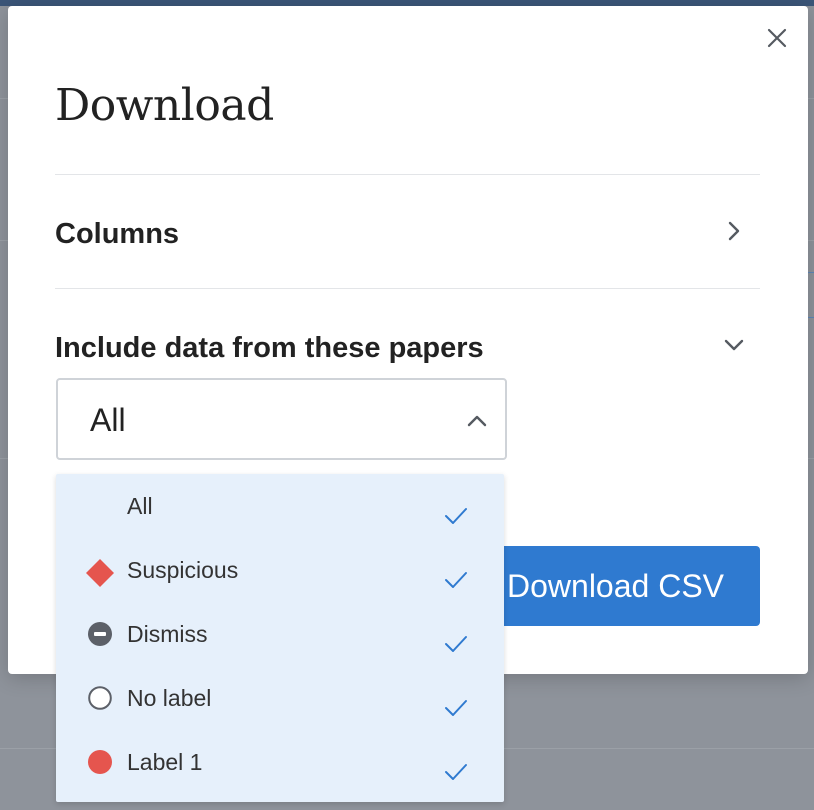 Image resolution: width=814 pixels, height=810 pixels. What do you see at coordinates (281, 419) in the screenshot?
I see `paper-filter-select: All` at bounding box center [281, 419].